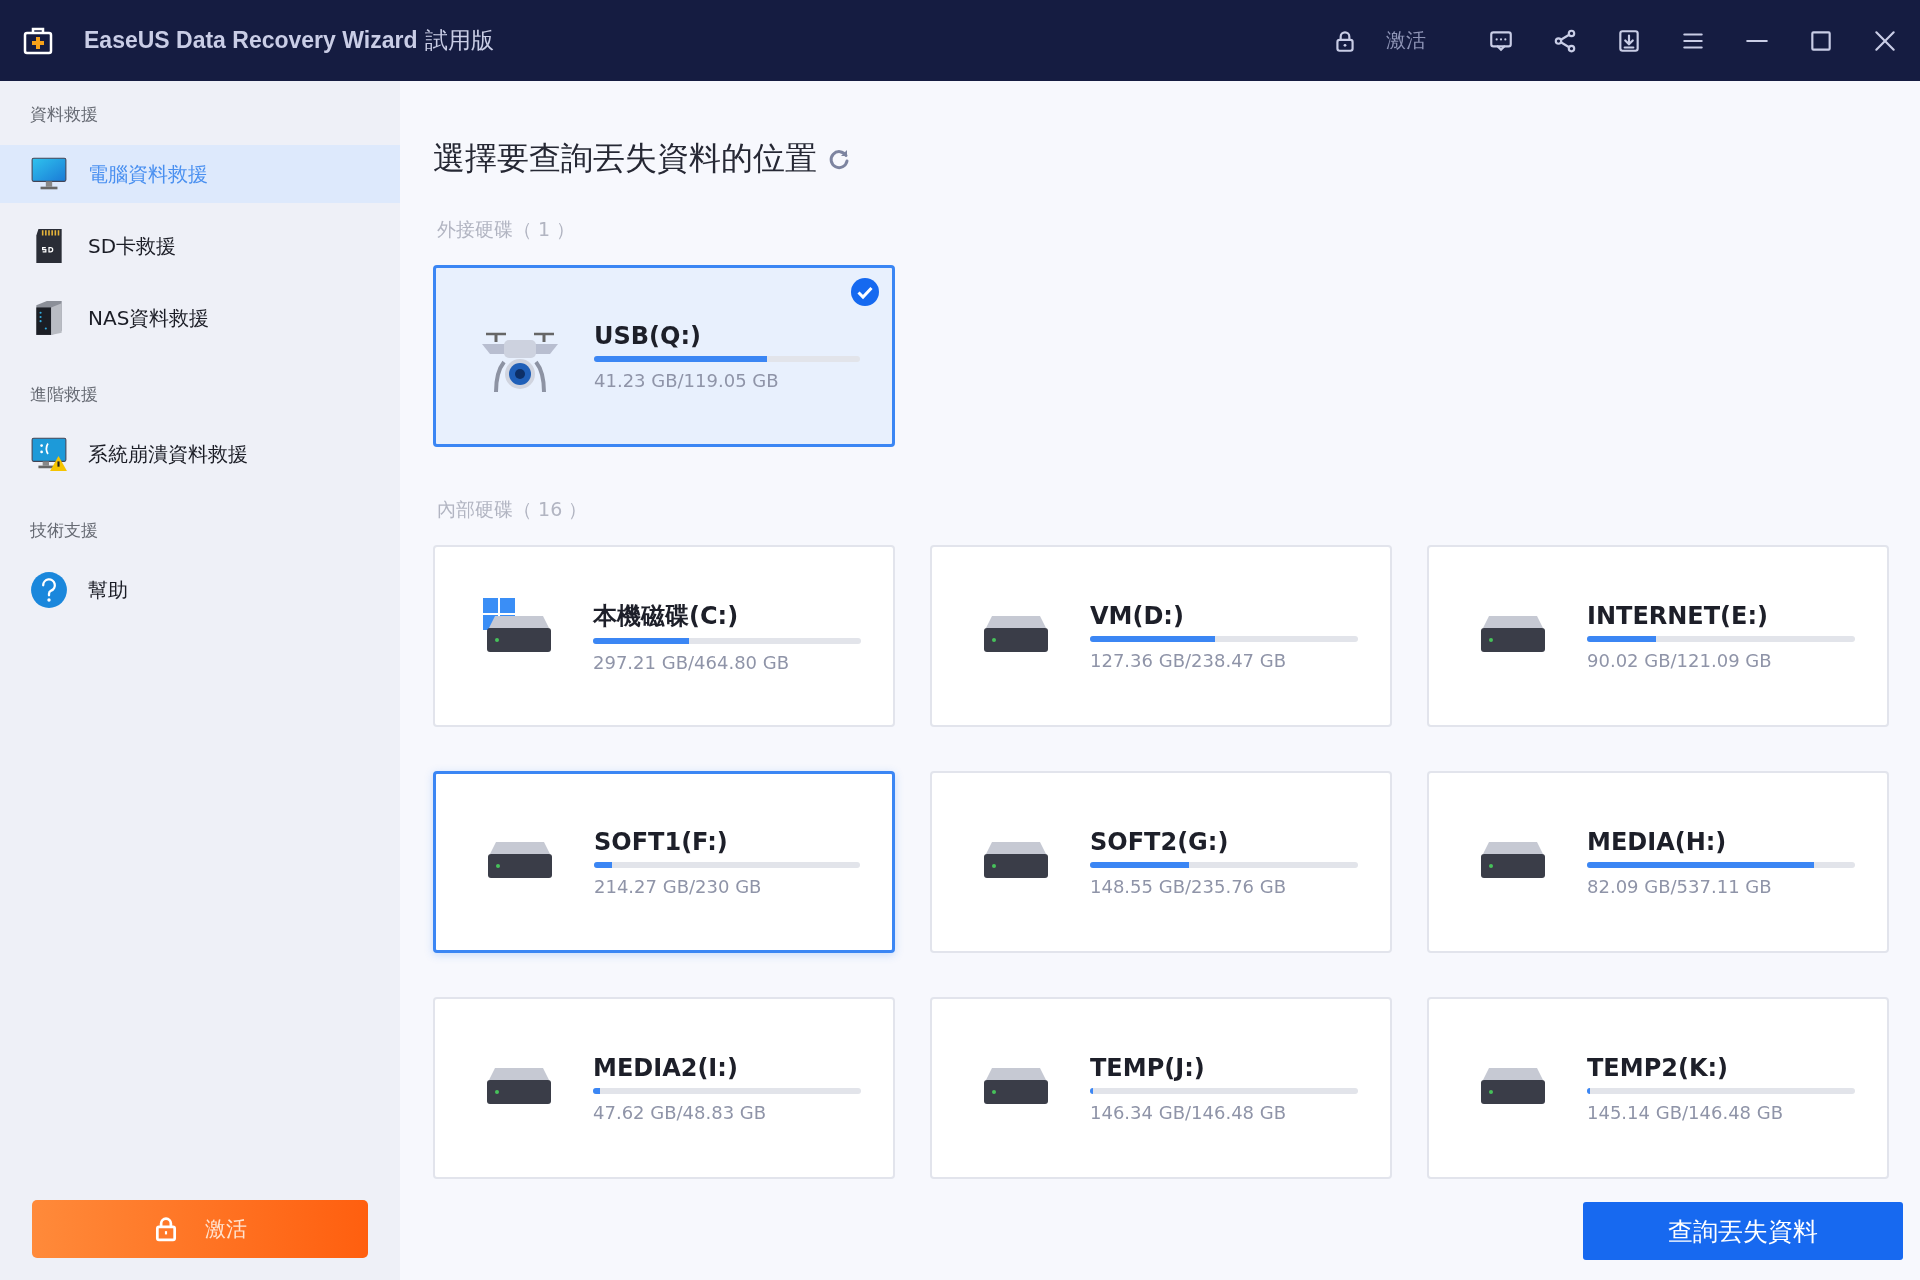 The height and width of the screenshot is (1280, 1920). Describe the element at coordinates (513, 509) in the screenshot. I see `group-label: 內部硬碟（ 16 ）` at that location.